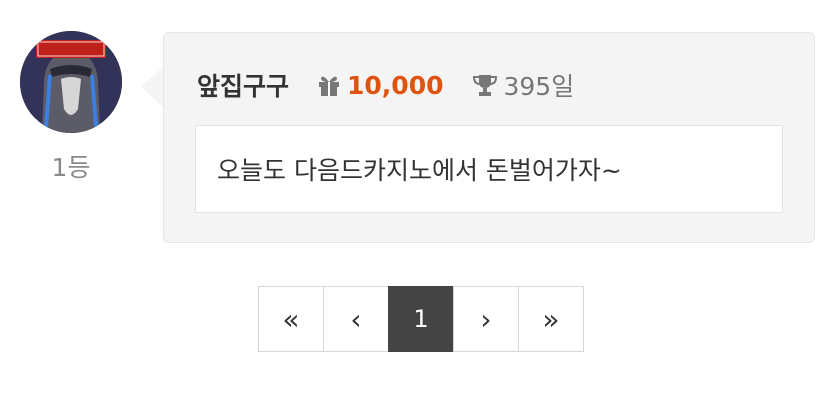  I want to click on user-avatar, so click(71, 82).